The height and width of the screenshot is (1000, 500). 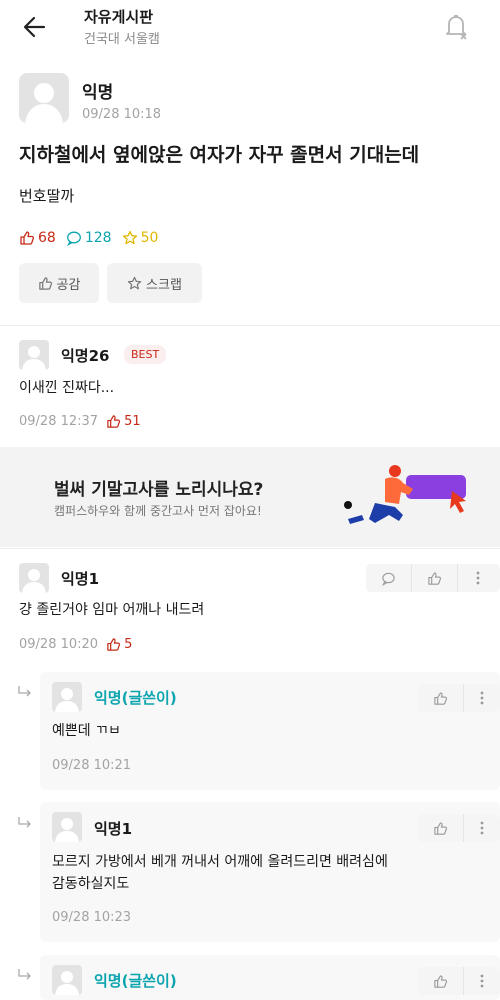 What do you see at coordinates (159, 490) in the screenshot?
I see `ad-title: 벌써 기말고사를 노리시나요?` at bounding box center [159, 490].